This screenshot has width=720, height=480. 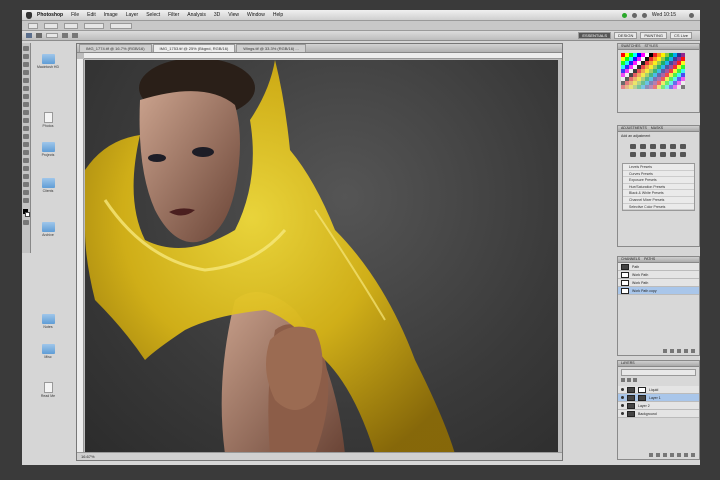 I want to click on 3d-rotate-tool-icon, so click(x=26, y=184).